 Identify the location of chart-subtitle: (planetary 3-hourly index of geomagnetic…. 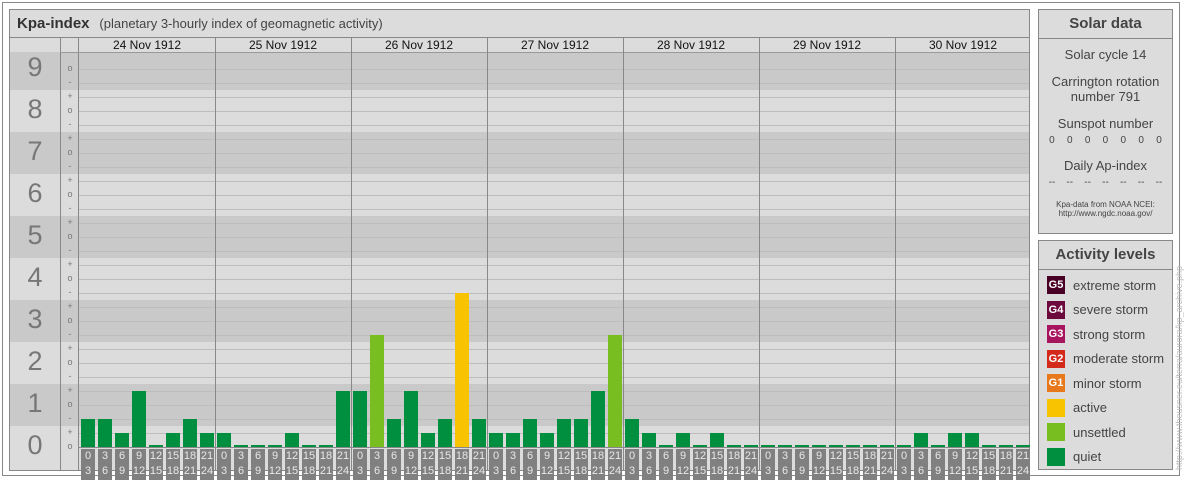
(241, 23).